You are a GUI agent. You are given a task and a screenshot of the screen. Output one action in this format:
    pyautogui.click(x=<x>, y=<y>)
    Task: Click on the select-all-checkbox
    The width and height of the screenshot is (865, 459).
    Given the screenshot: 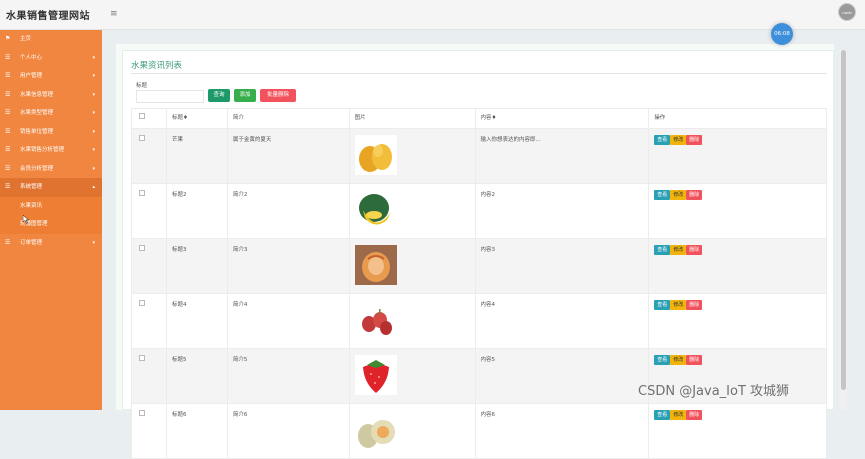 What is the action you would take?
    pyautogui.click(x=142, y=116)
    